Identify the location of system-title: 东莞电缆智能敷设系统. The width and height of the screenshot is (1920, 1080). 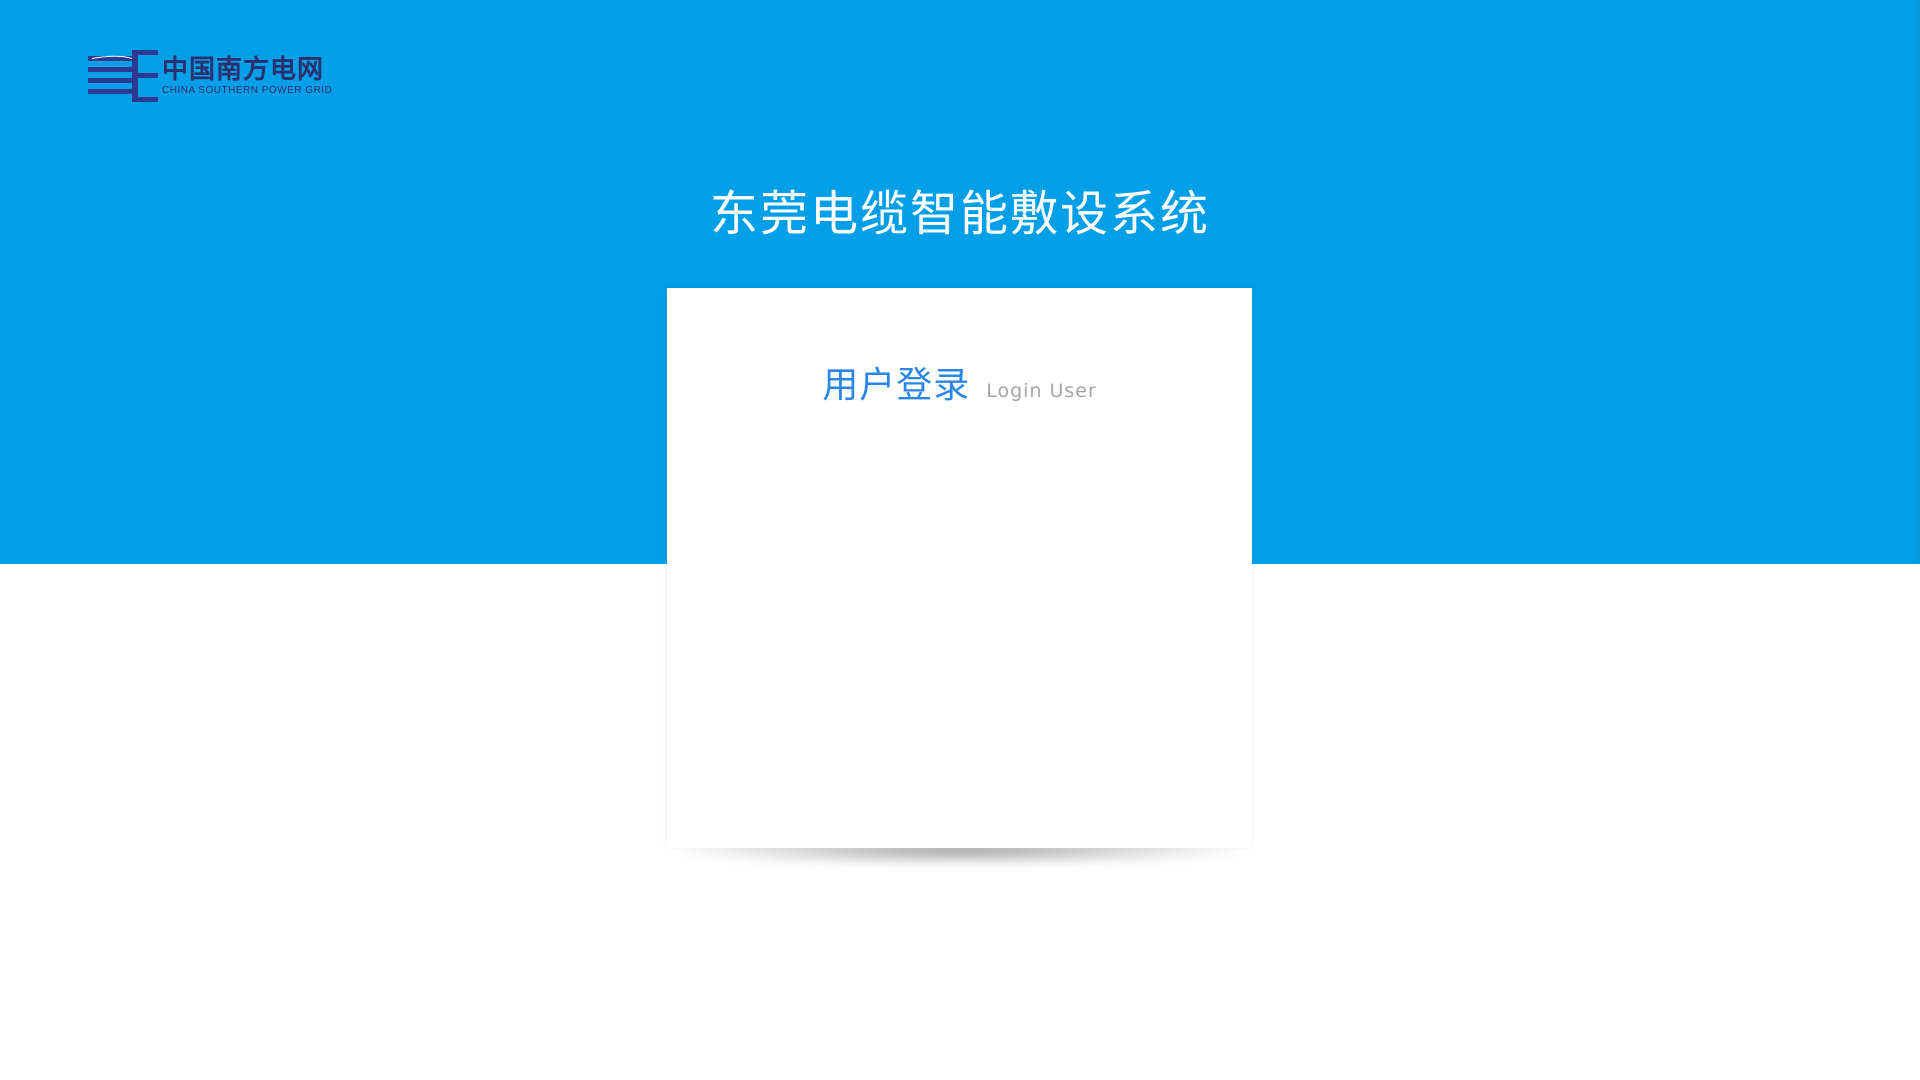
(959, 214).